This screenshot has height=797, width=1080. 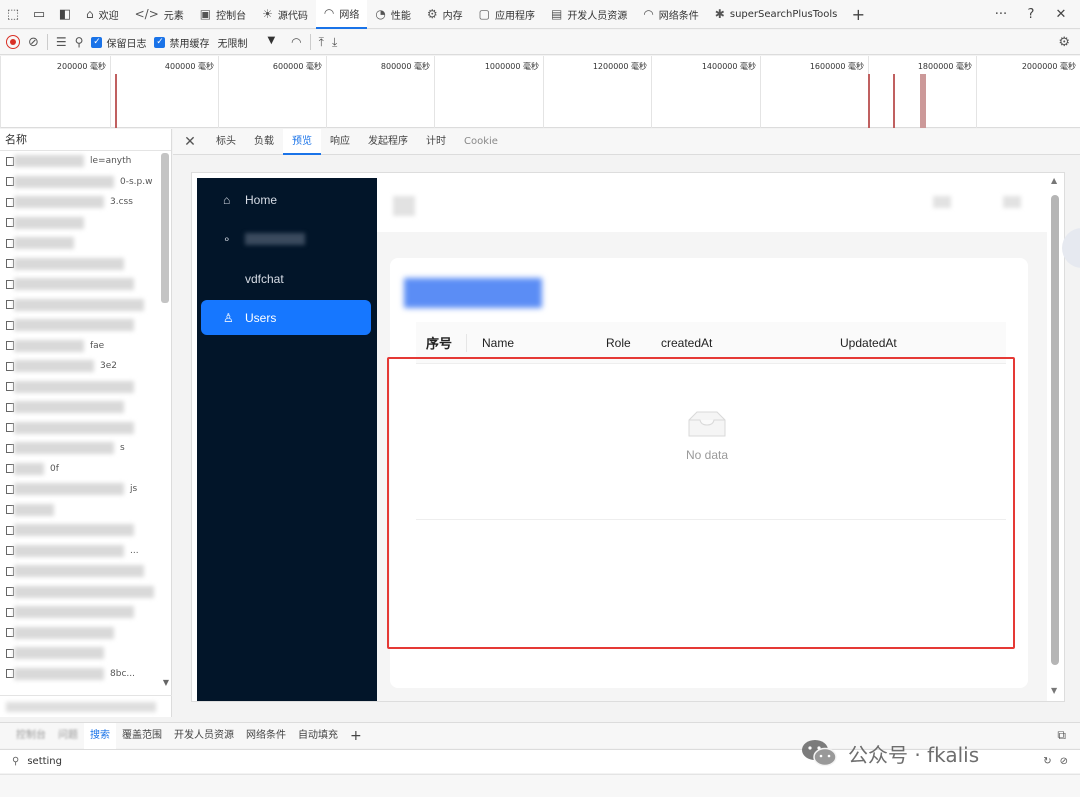 What do you see at coordinates (85, 366) in the screenshot?
I see `request-row: 3e2` at bounding box center [85, 366].